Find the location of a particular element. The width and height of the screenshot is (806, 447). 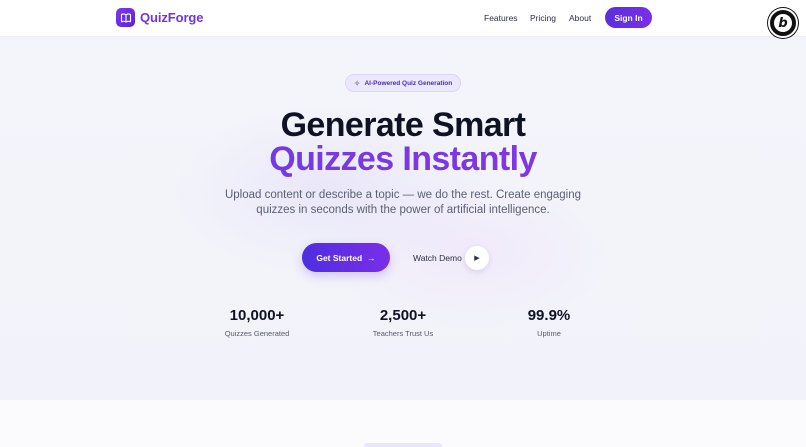

hero-title-line1: Generate Smart is located at coordinates (403, 125).